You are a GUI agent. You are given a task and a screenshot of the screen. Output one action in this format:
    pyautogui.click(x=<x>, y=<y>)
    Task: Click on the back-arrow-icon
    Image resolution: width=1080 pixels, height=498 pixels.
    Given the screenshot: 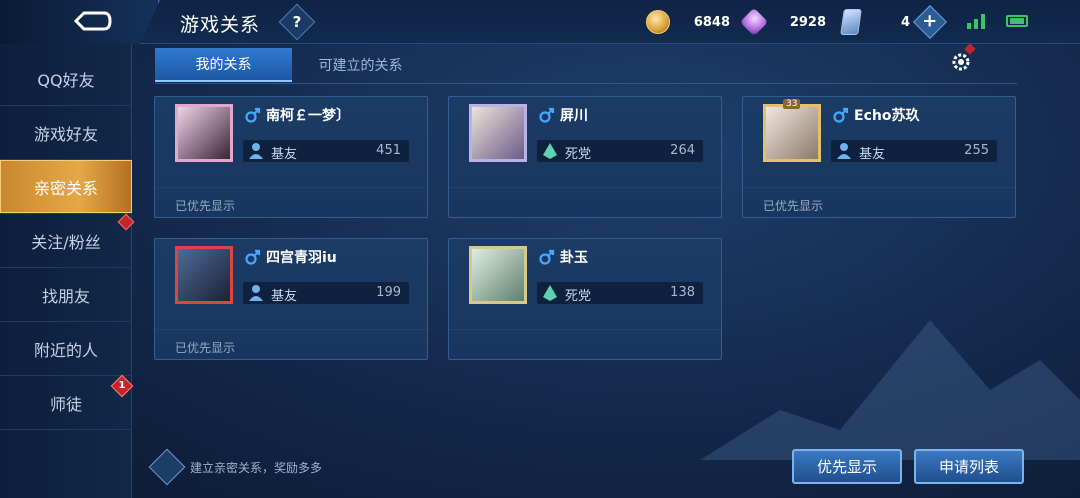 What is the action you would take?
    pyautogui.click(x=93, y=21)
    